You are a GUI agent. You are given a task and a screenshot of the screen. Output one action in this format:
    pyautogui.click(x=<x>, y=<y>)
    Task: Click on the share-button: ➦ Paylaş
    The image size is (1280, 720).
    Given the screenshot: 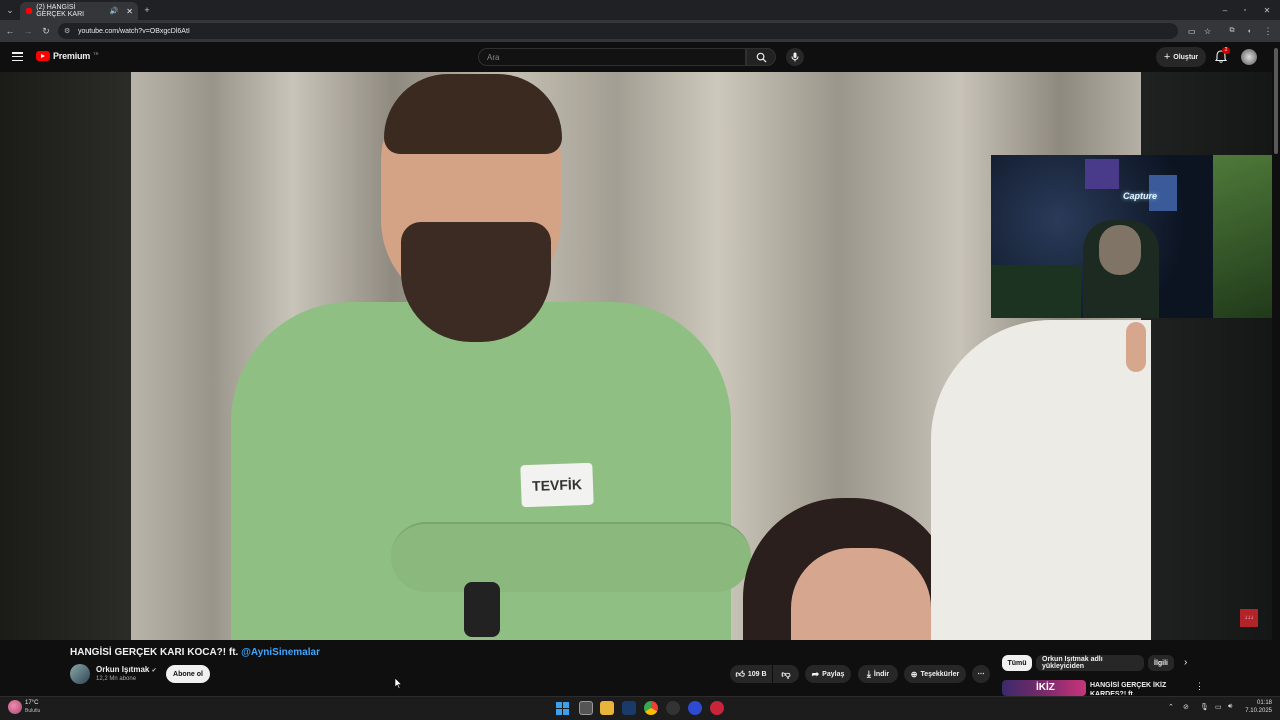 What is the action you would take?
    pyautogui.click(x=828, y=674)
    